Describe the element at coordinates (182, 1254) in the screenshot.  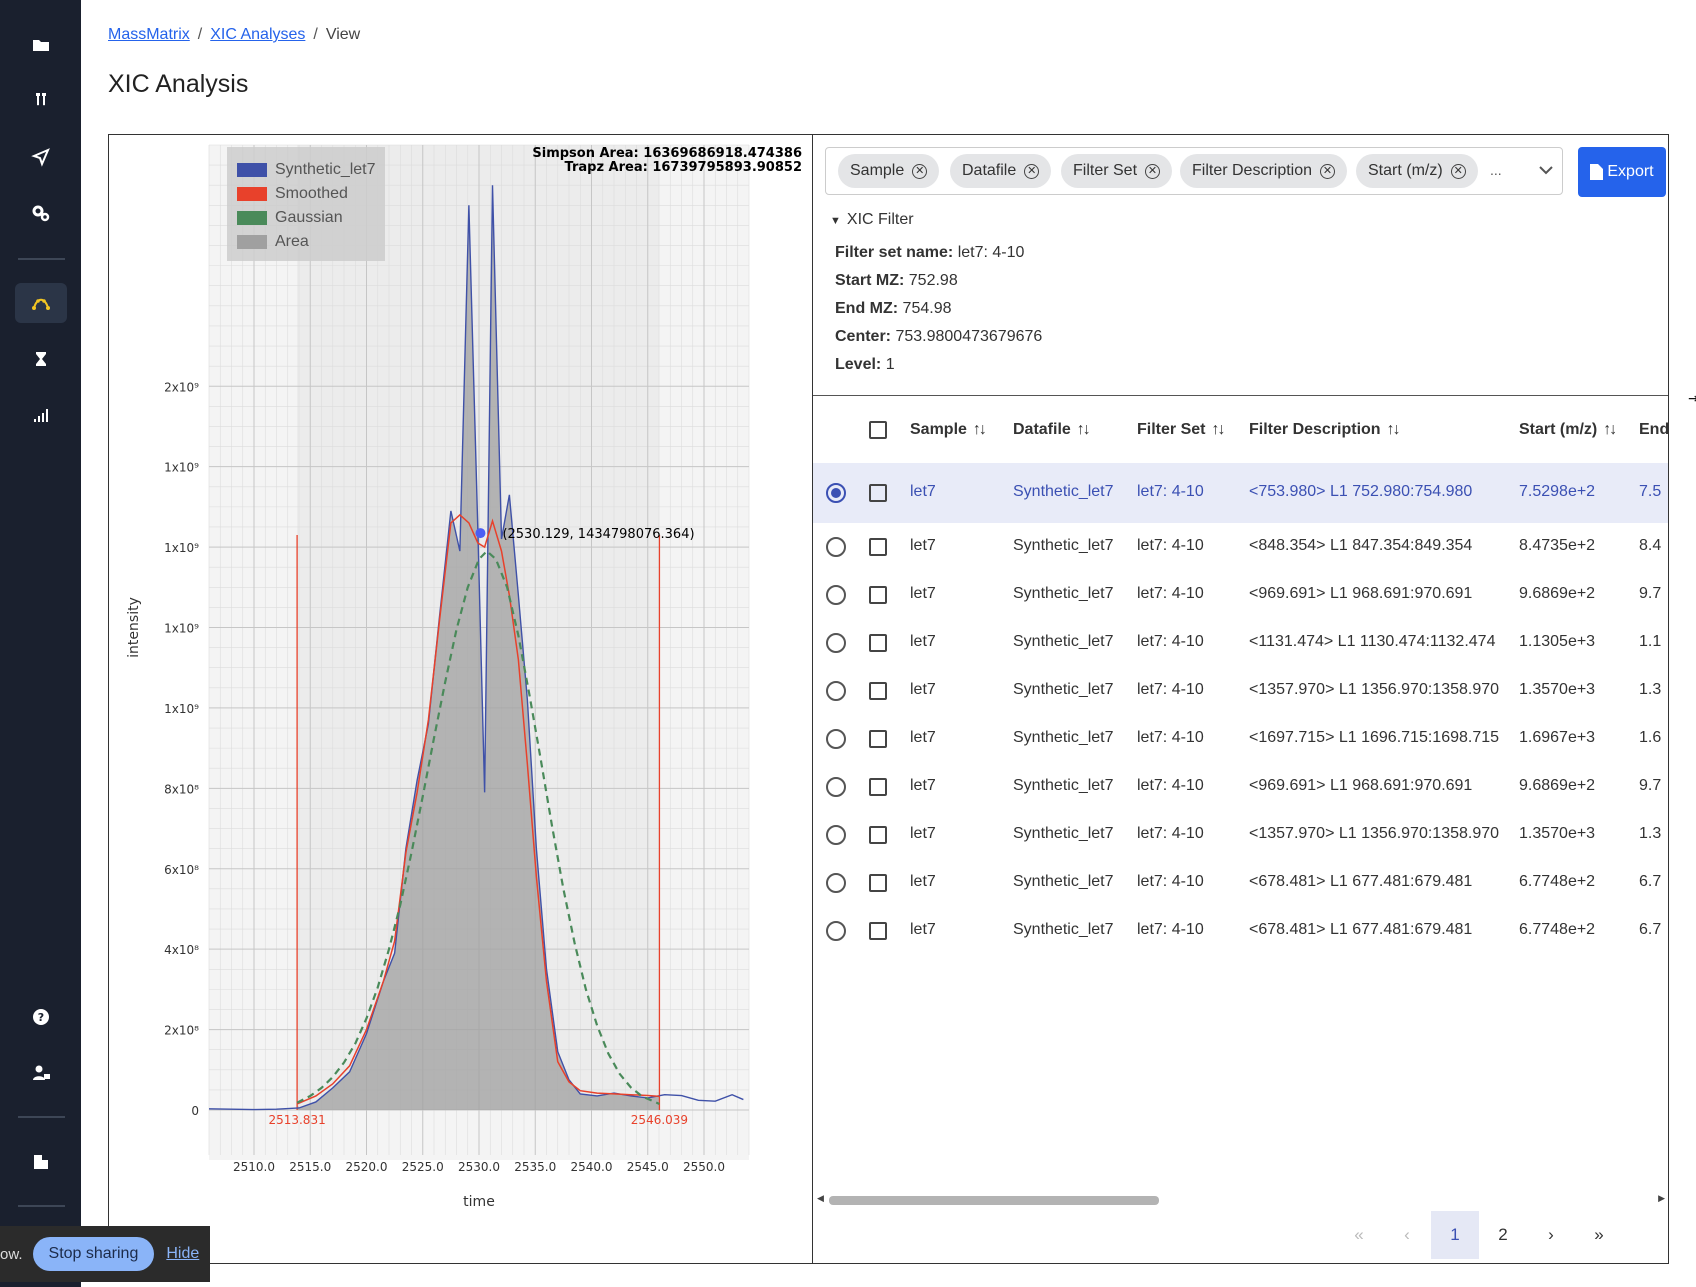
I see `hide-sharing-bar-link: Hide` at that location.